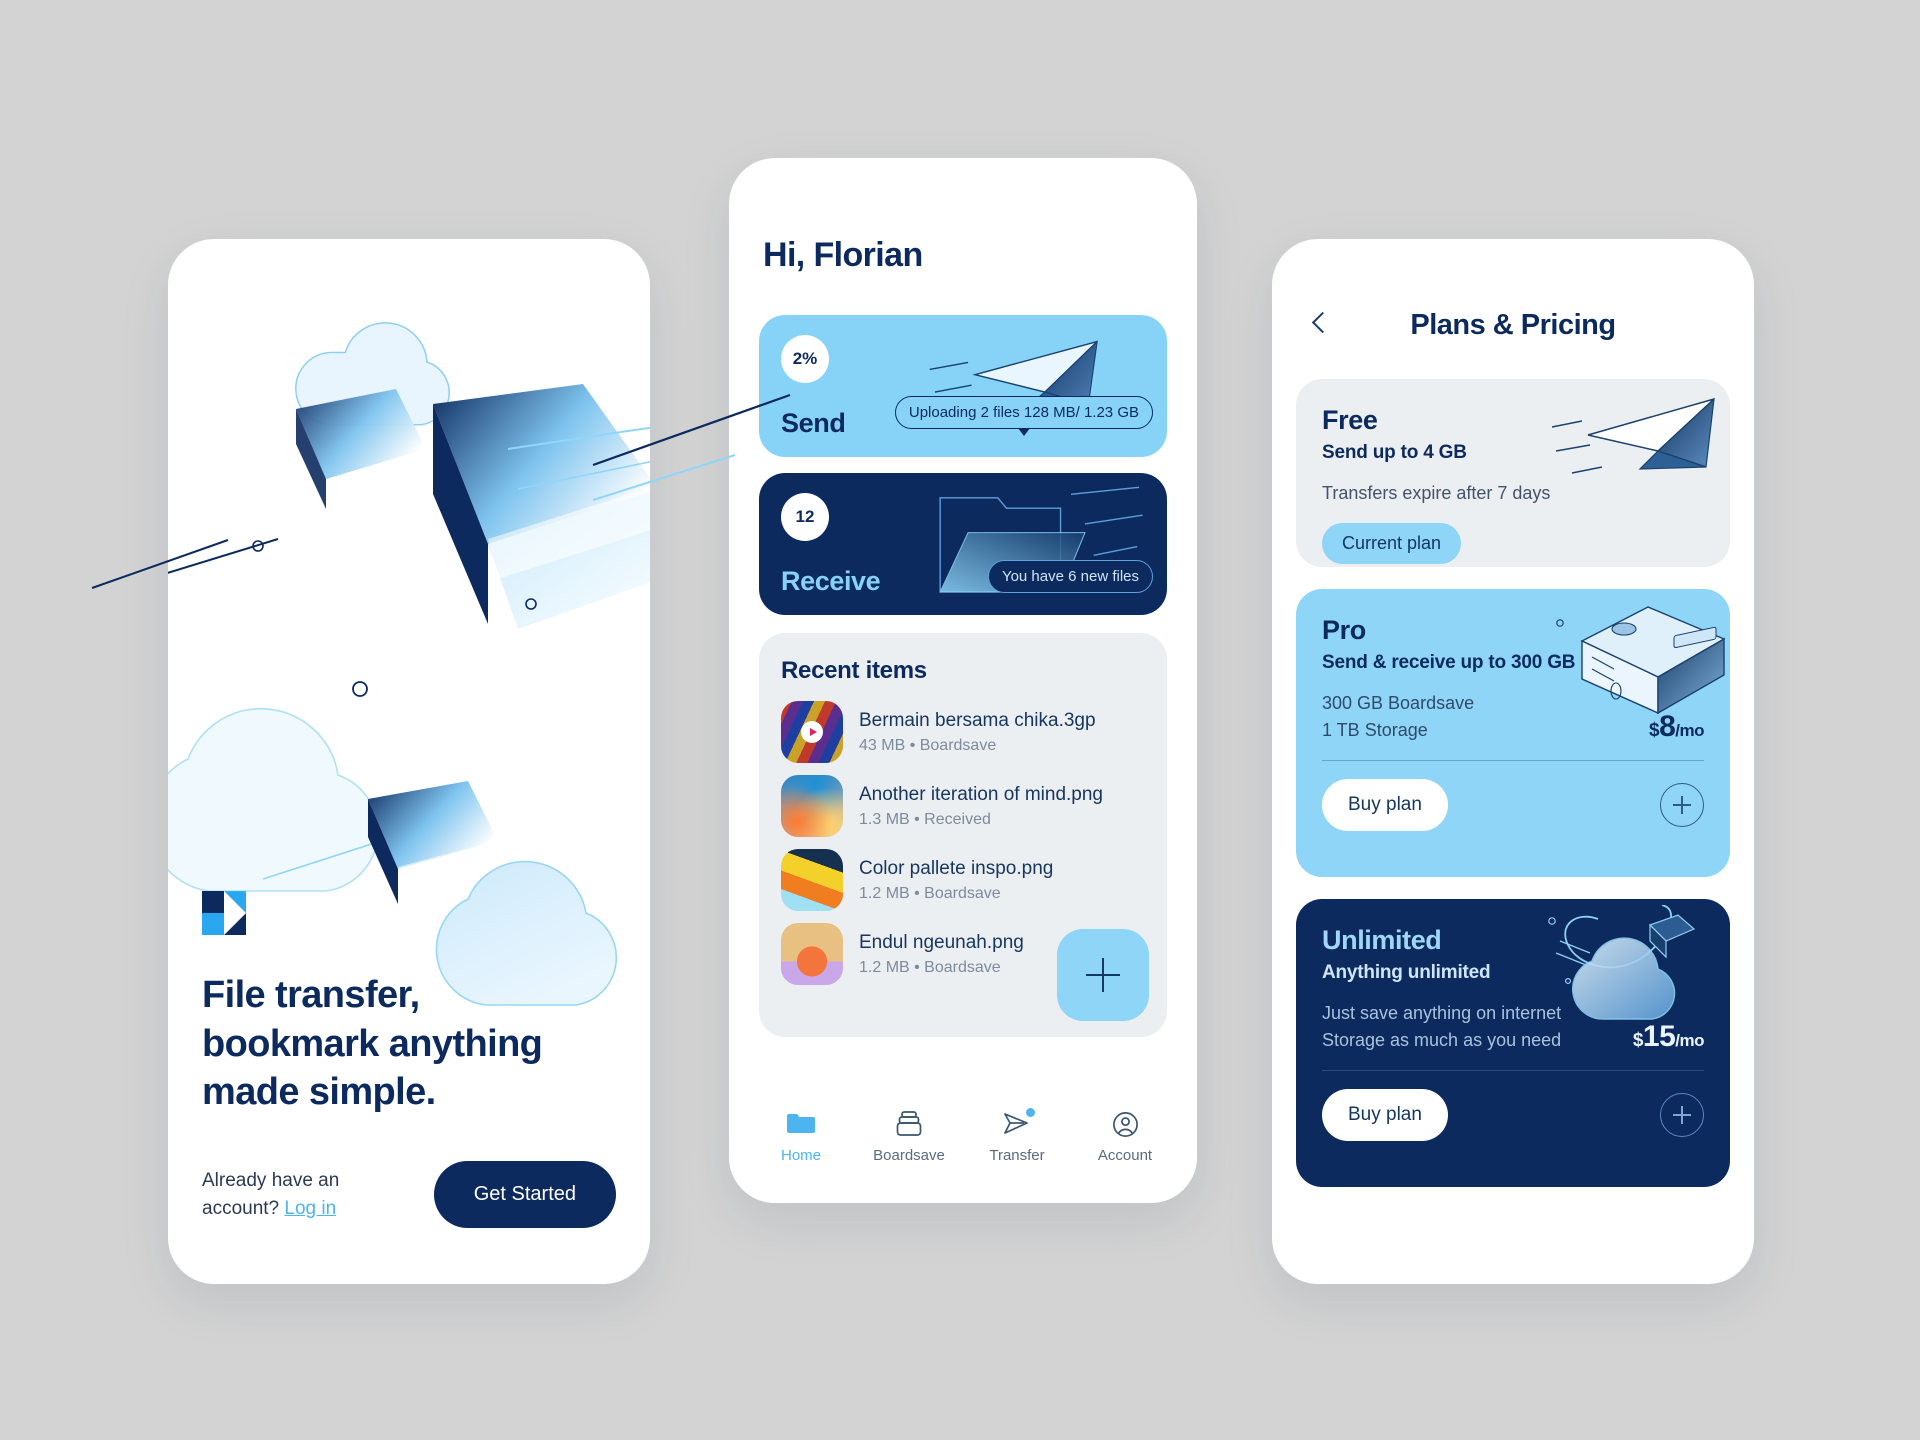 The height and width of the screenshot is (1440, 1920). I want to click on bottom-navigation: Home Boardsave Transfer Account, so click(963, 1149).